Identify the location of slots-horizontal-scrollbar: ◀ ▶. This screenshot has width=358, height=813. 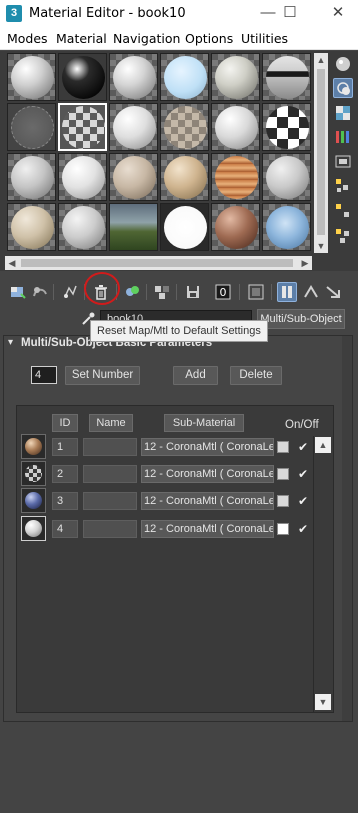
(158, 263).